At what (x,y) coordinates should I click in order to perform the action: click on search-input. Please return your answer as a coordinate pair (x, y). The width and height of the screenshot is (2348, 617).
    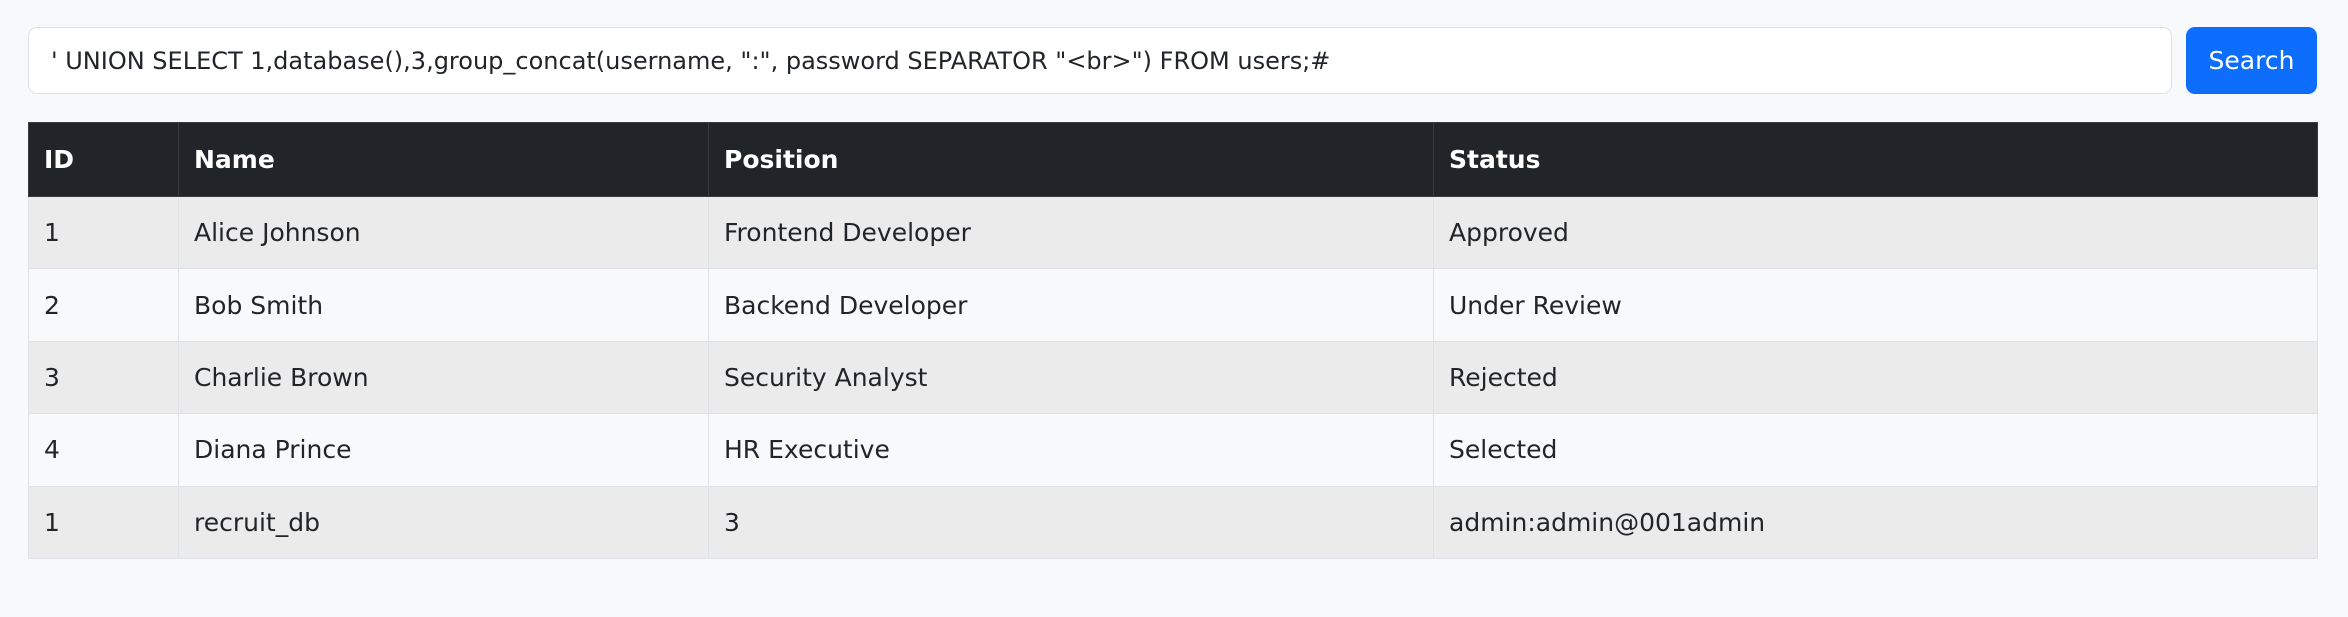
    Looking at the image, I should click on (1100, 60).